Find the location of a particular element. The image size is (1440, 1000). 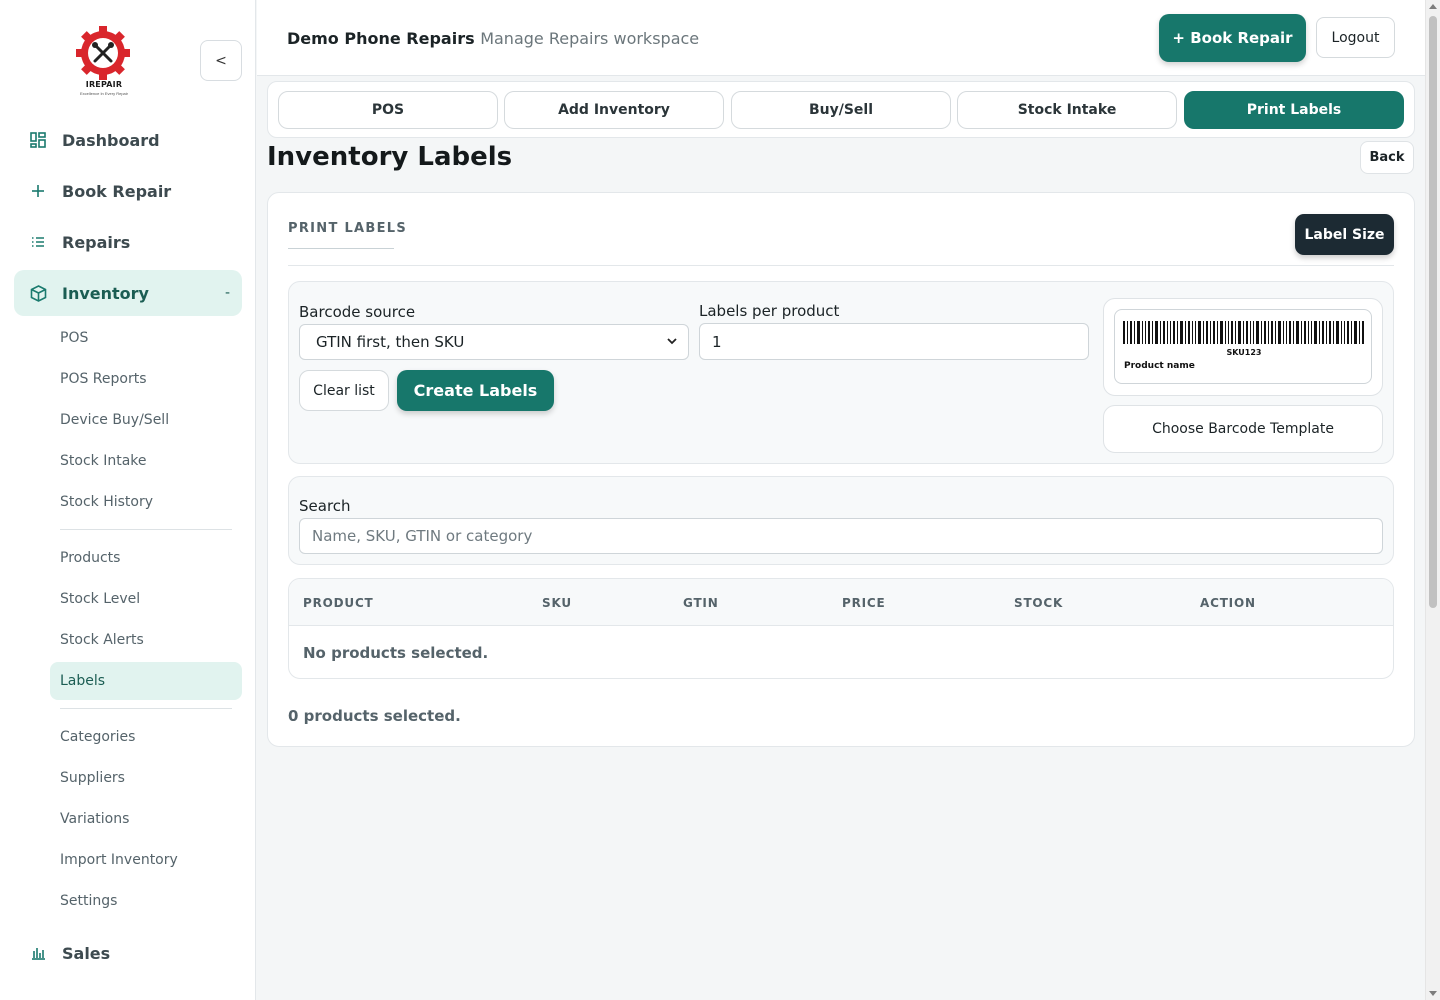

list-icon is located at coordinates (38, 242).